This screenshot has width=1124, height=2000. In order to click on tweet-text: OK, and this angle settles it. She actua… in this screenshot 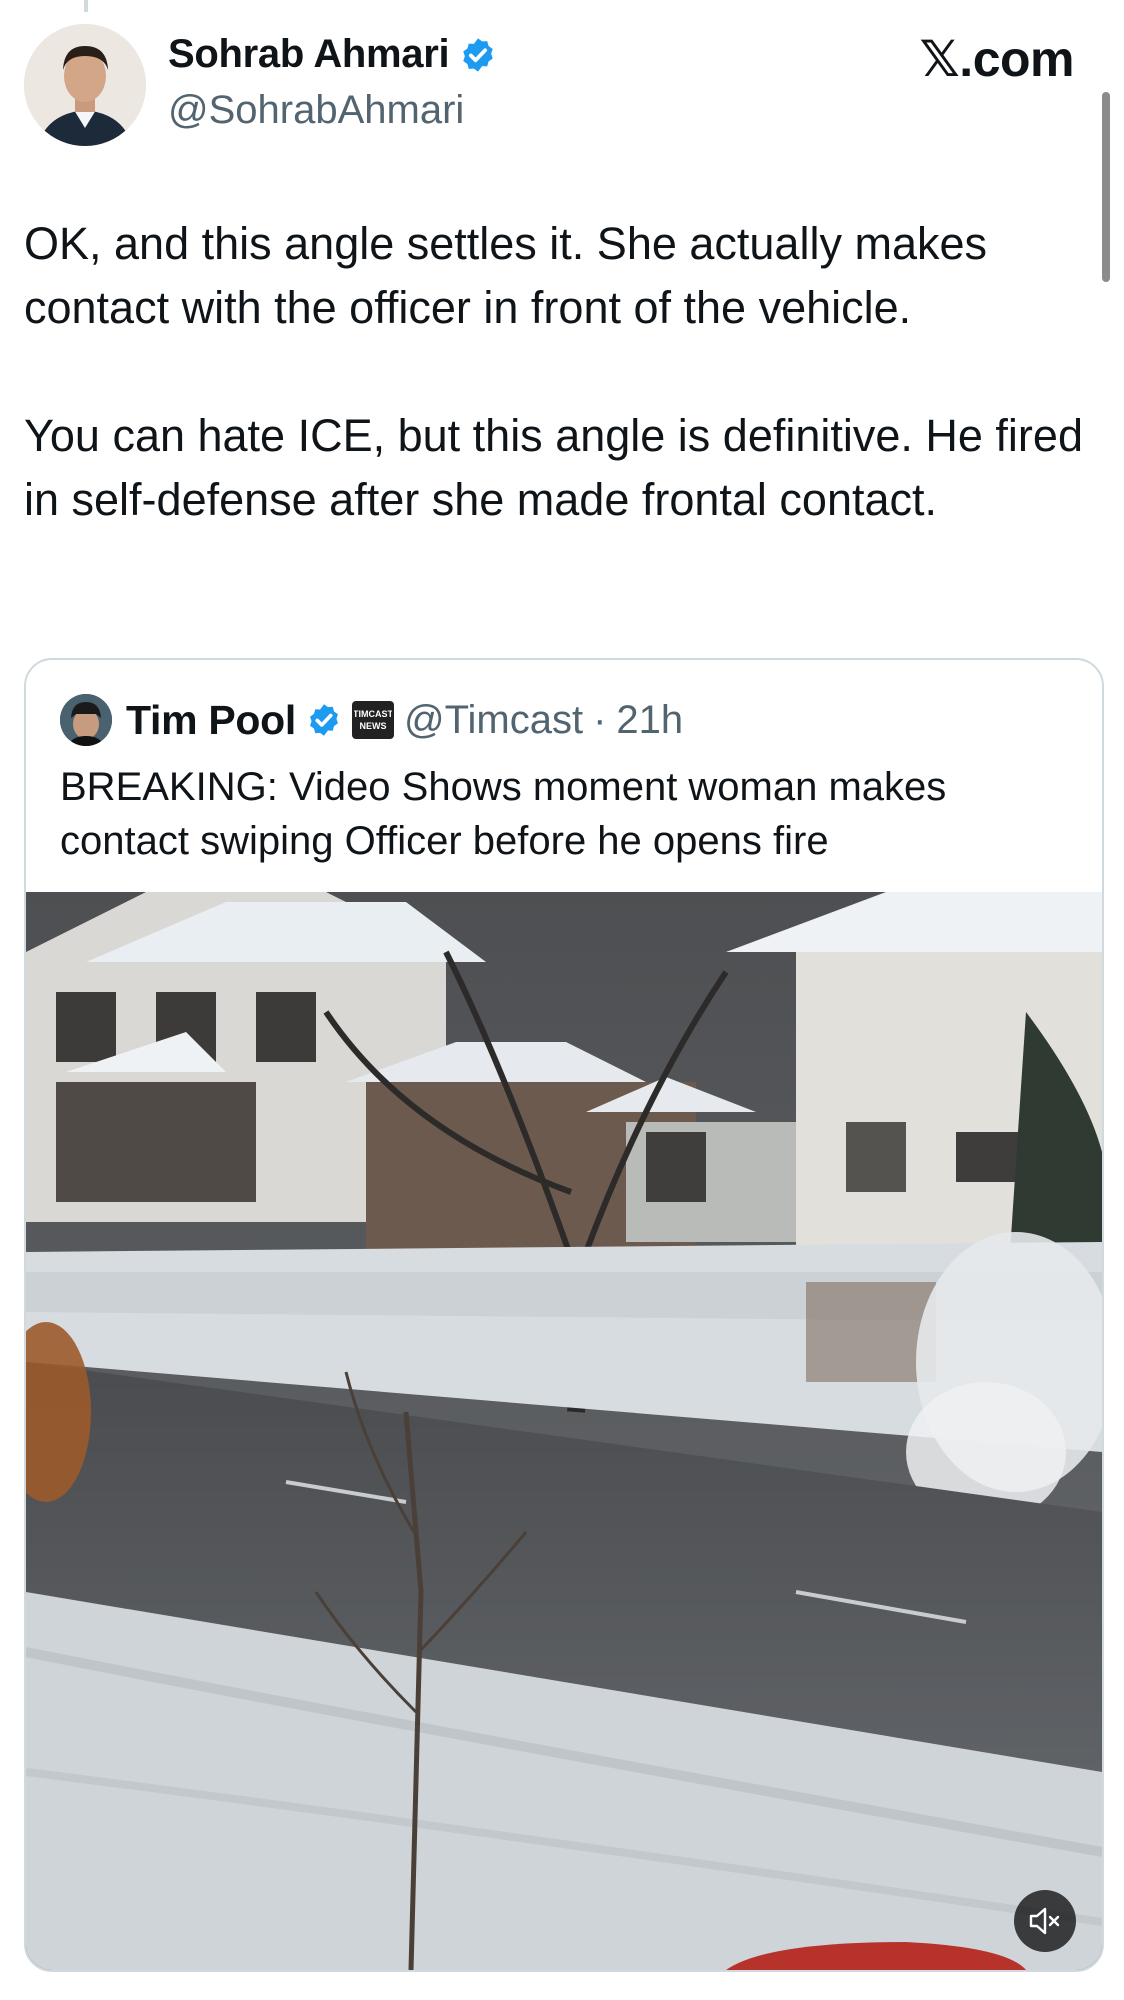, I will do `click(553, 371)`.